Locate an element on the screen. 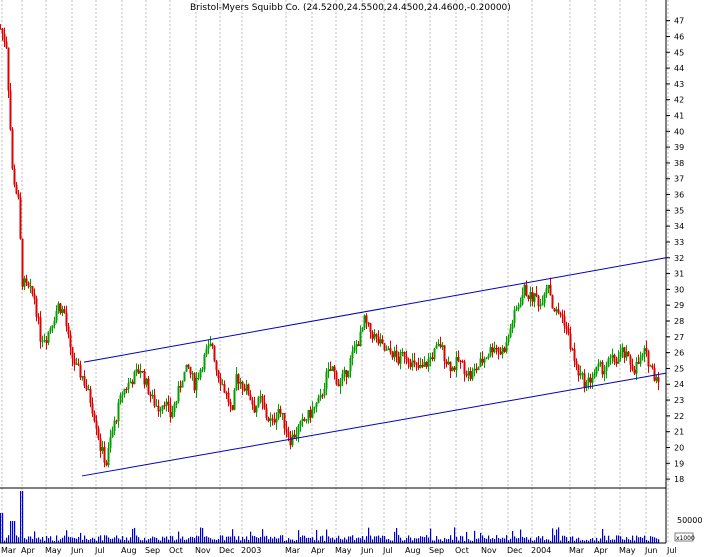  y-tick-label: 44 is located at coordinates (679, 68).